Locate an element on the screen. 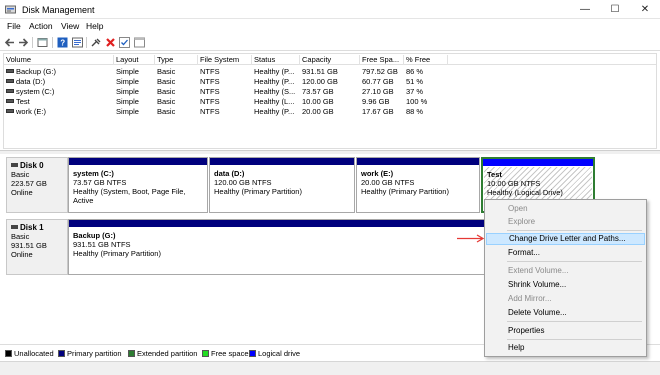  partition-health: Healthy (Primary Partition) is located at coordinates (405, 191).